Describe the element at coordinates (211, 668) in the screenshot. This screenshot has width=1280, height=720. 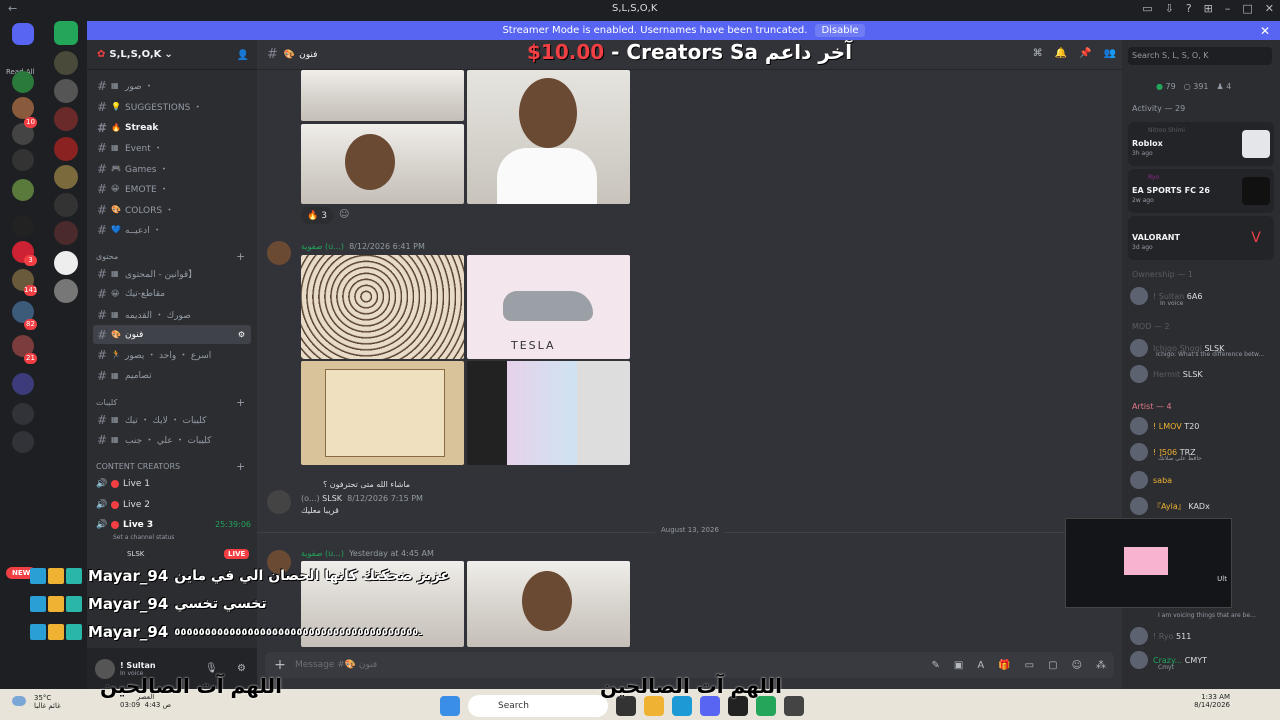
I see `microphone-icon: 🎙` at that location.